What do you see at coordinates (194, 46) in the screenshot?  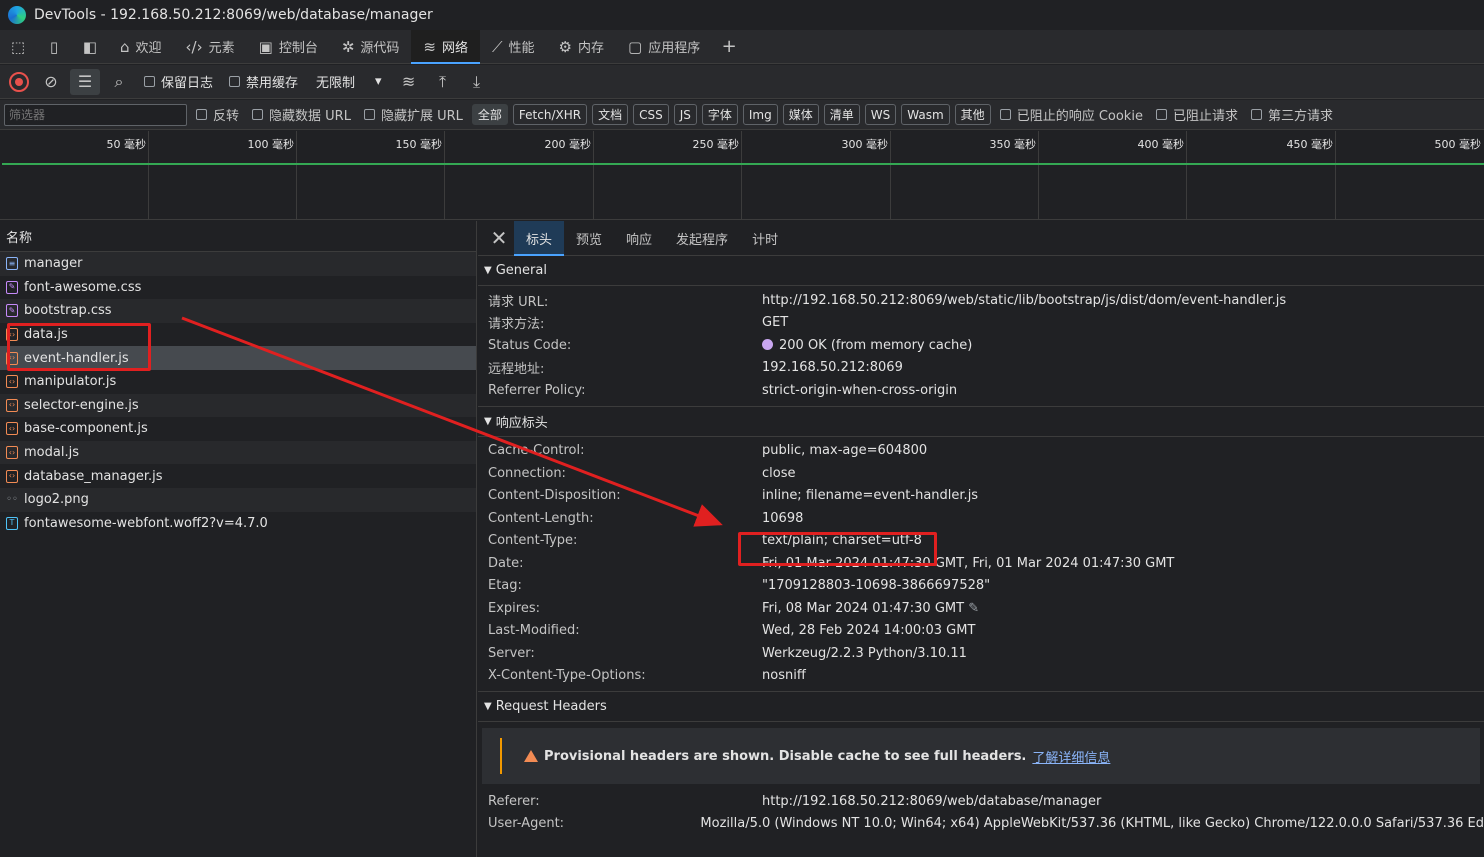 I see `code-icon: ‹/›` at bounding box center [194, 46].